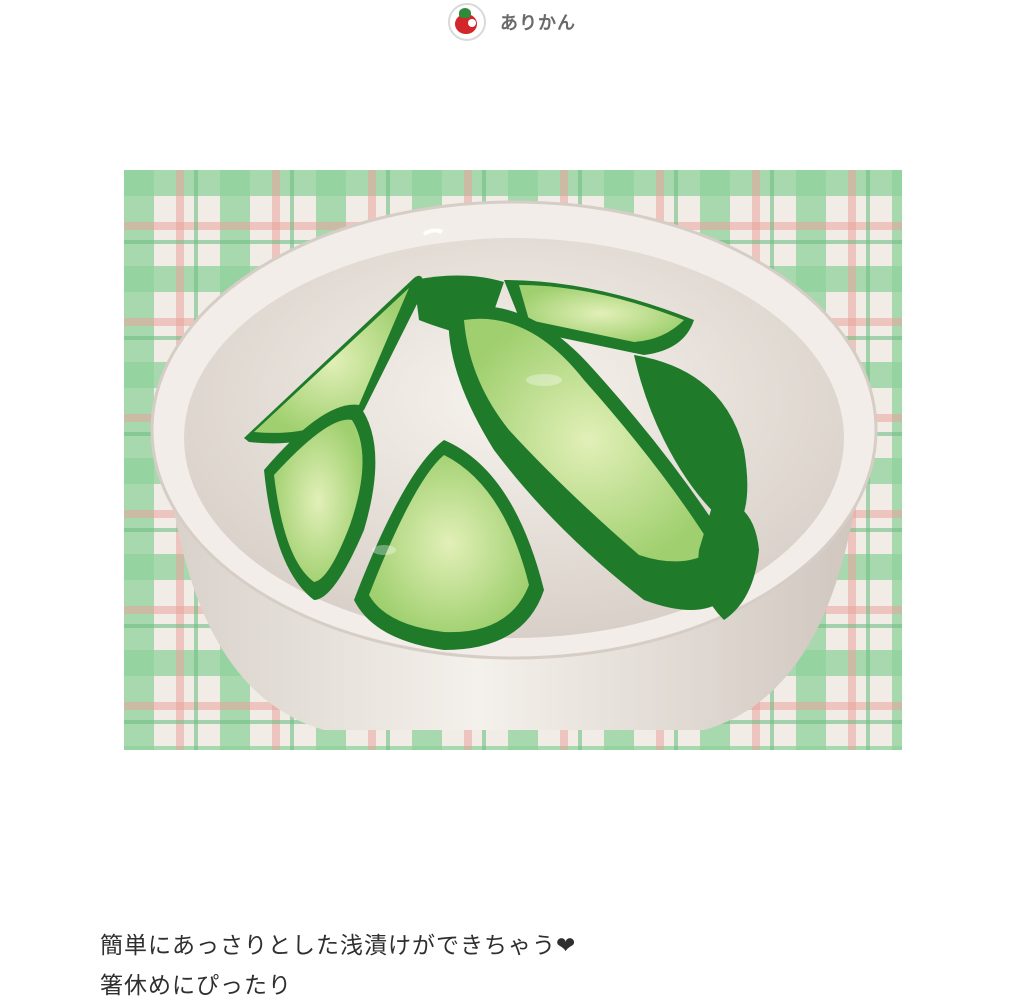 The width and height of the screenshot is (1024, 1006). I want to click on recipe-description: 簡単にあっさりとした浅漬けができちゃう❤ 箸休めにぴったり, so click(510, 966).